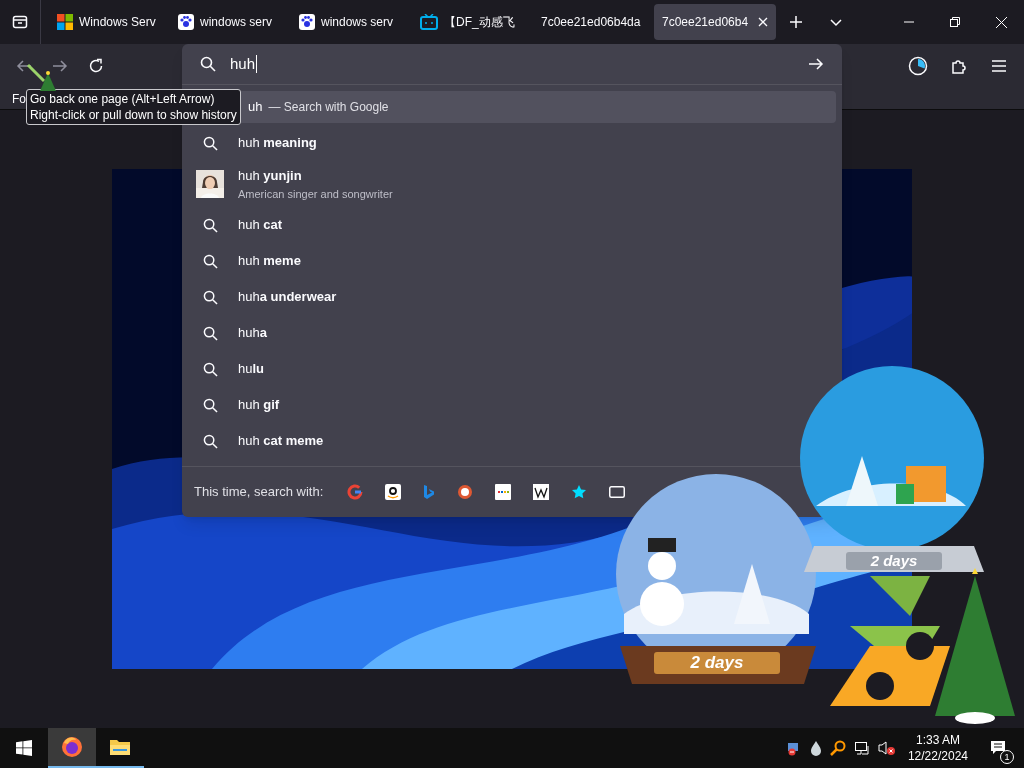  I want to click on suggestion-text: uh, so click(255, 107).